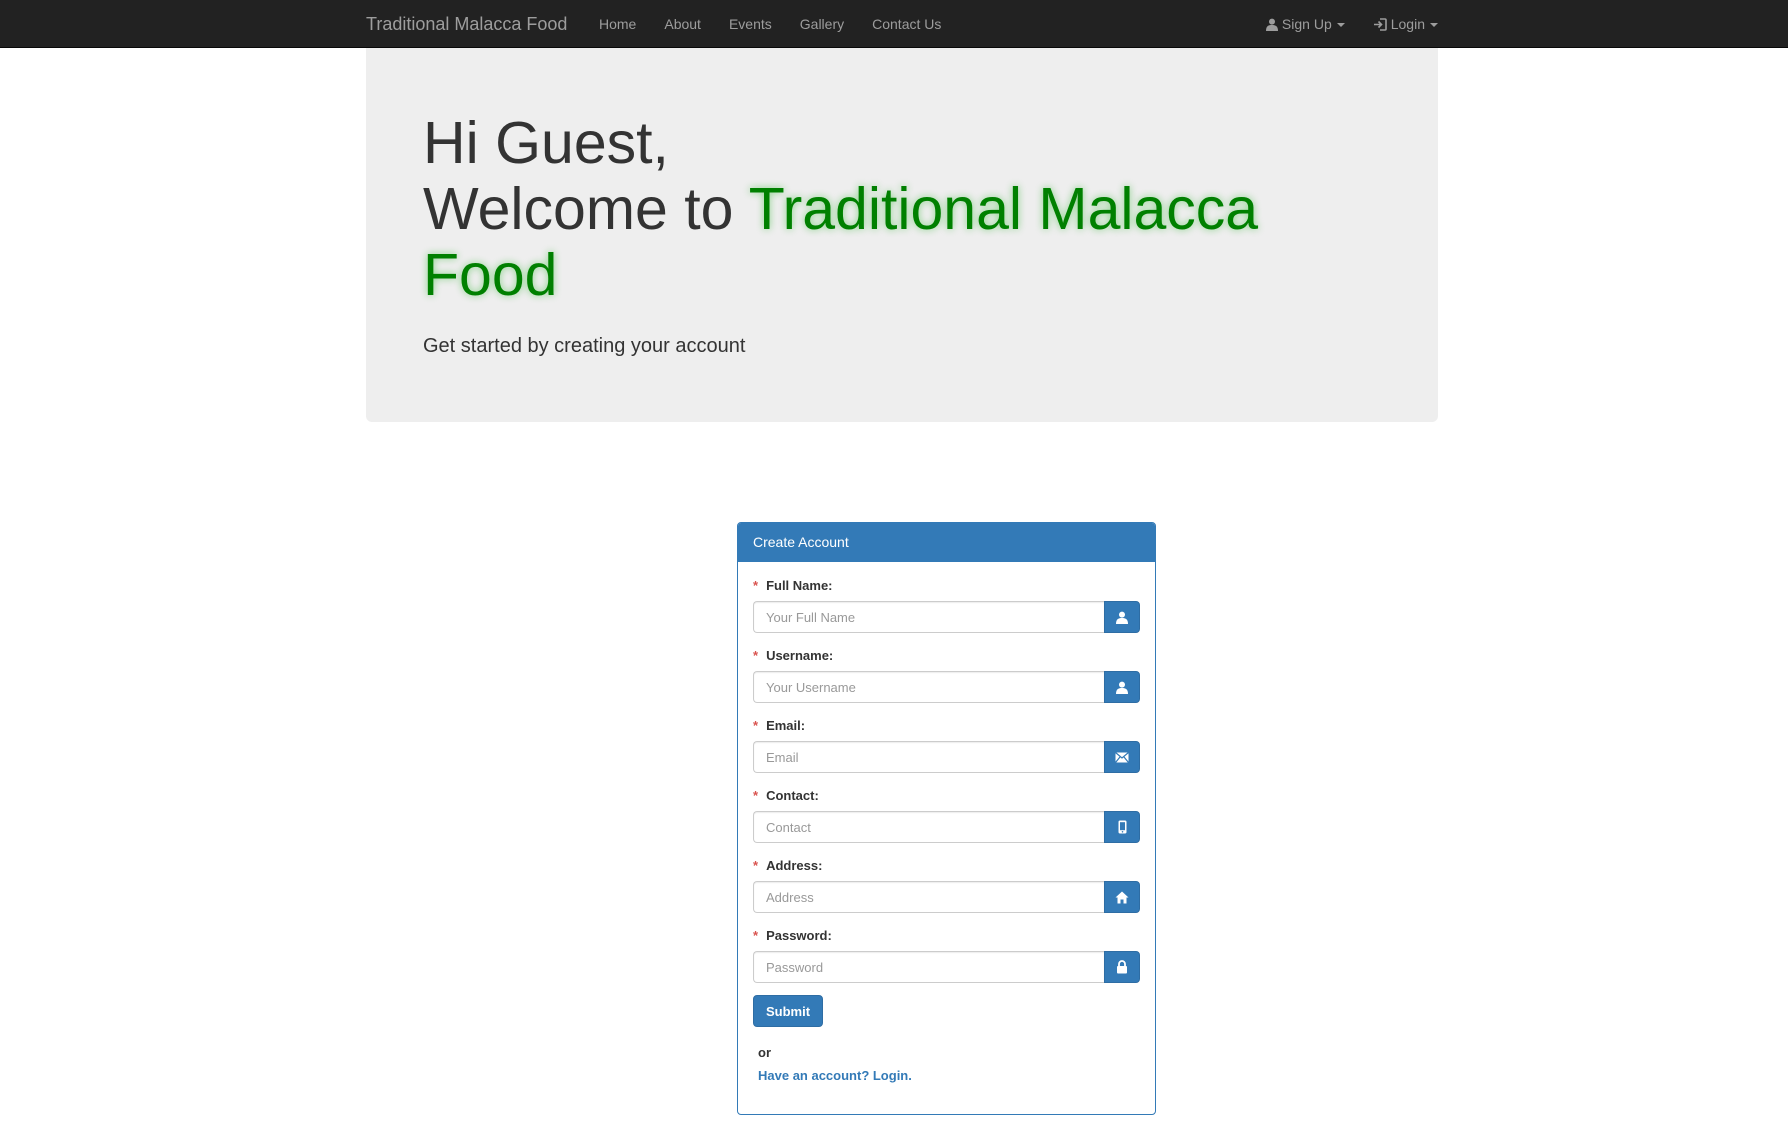 The image size is (1788, 1132). I want to click on password-group: * Password:, so click(946, 962).